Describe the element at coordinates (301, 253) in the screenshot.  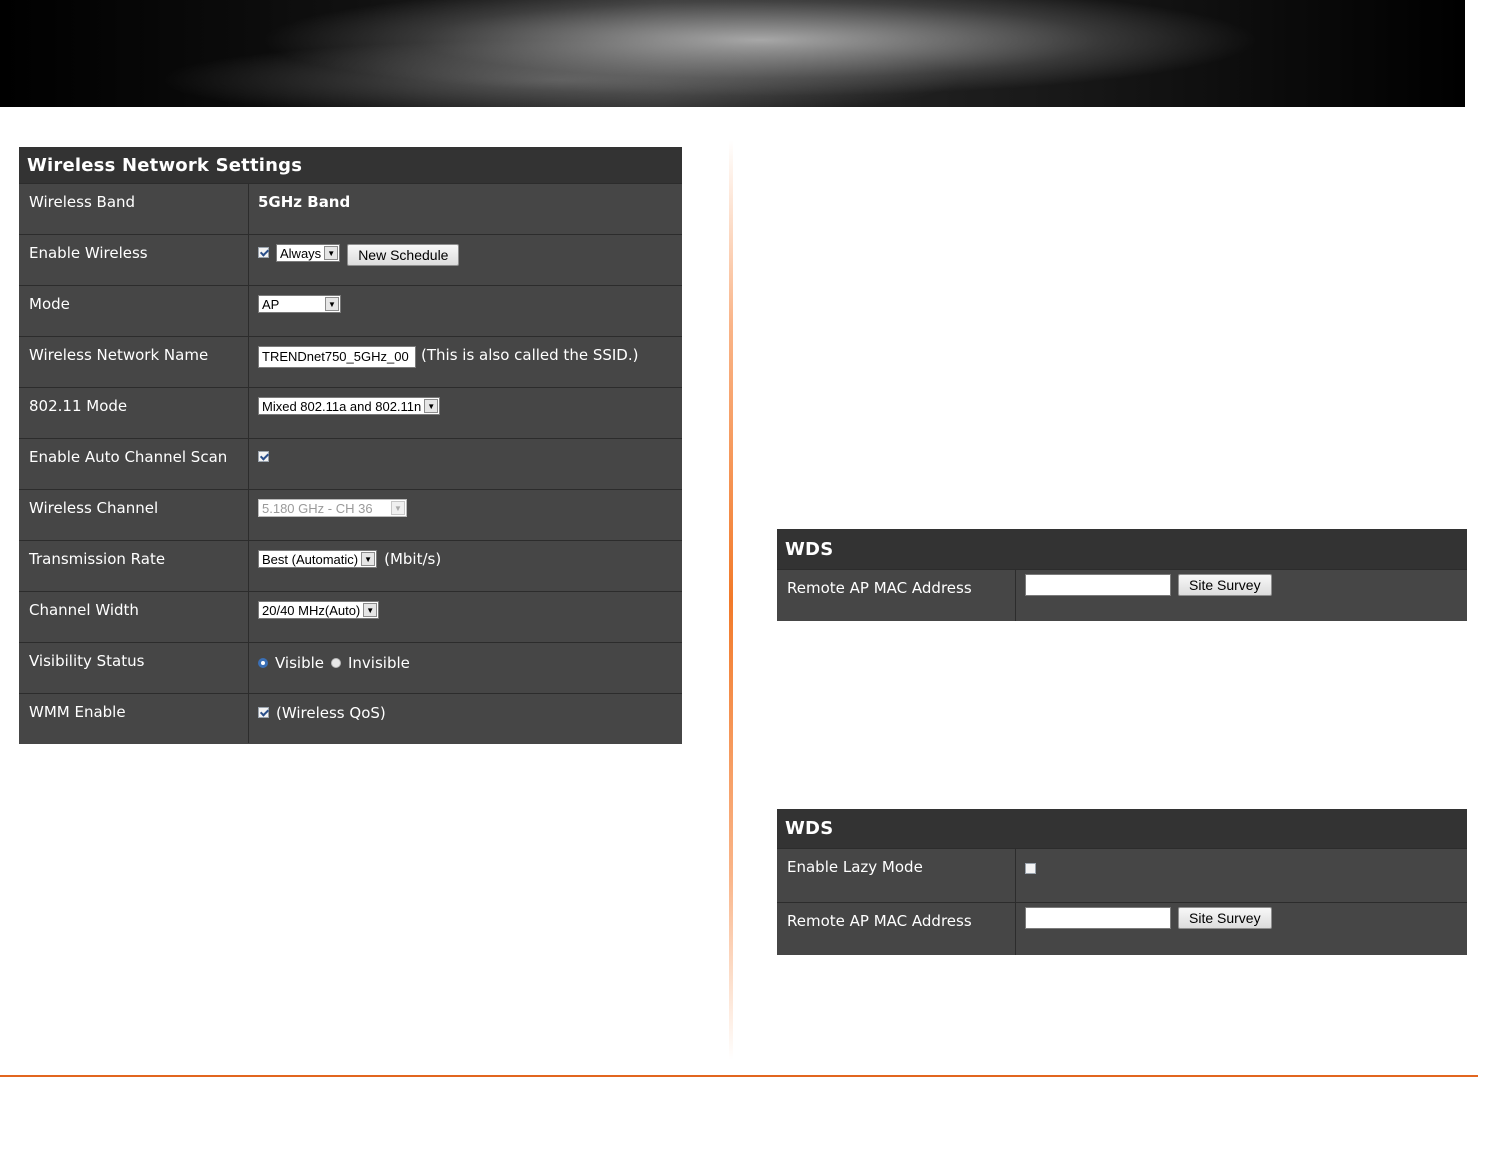
I see `schedule-value: Always` at that location.